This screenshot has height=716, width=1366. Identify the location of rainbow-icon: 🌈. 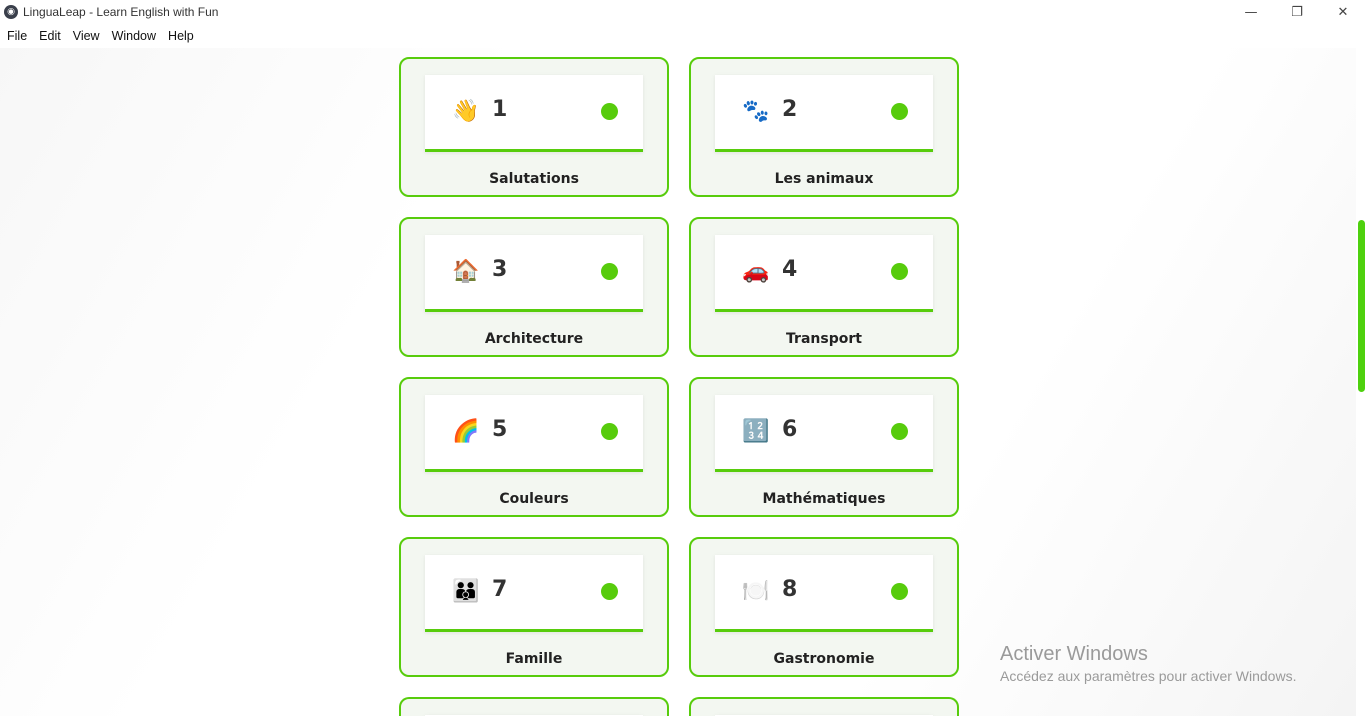
(466, 431).